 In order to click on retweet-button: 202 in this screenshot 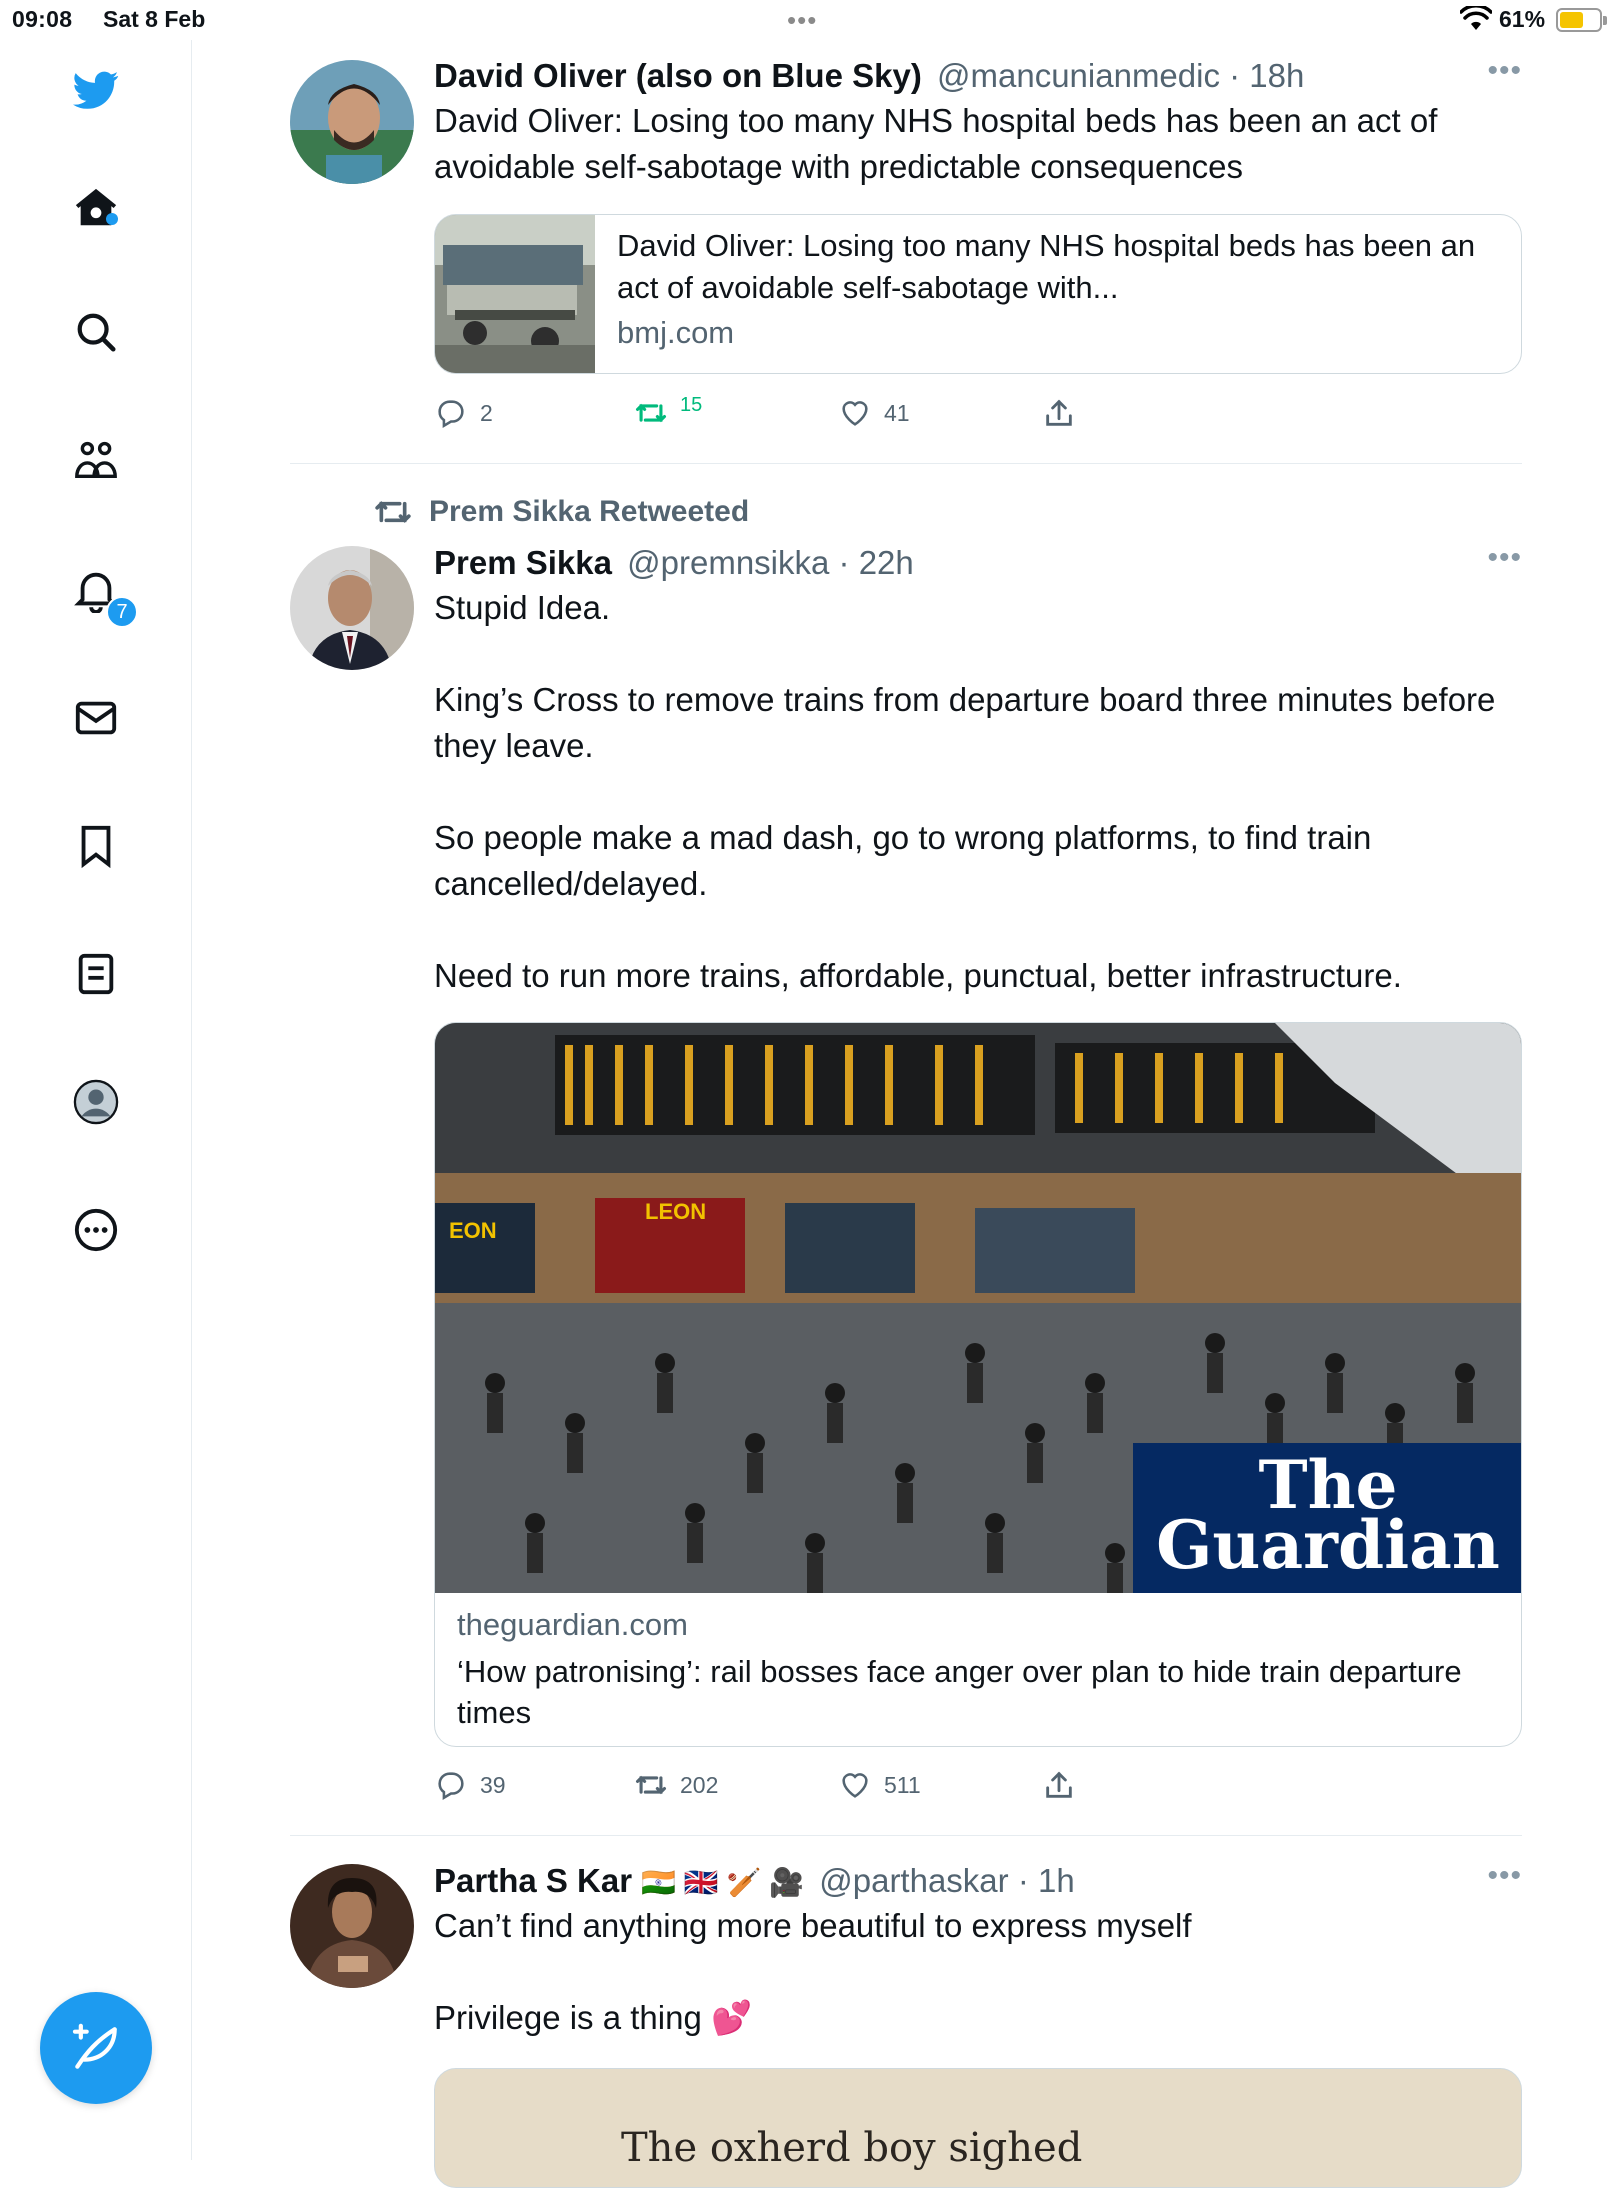, I will do `click(676, 1785)`.